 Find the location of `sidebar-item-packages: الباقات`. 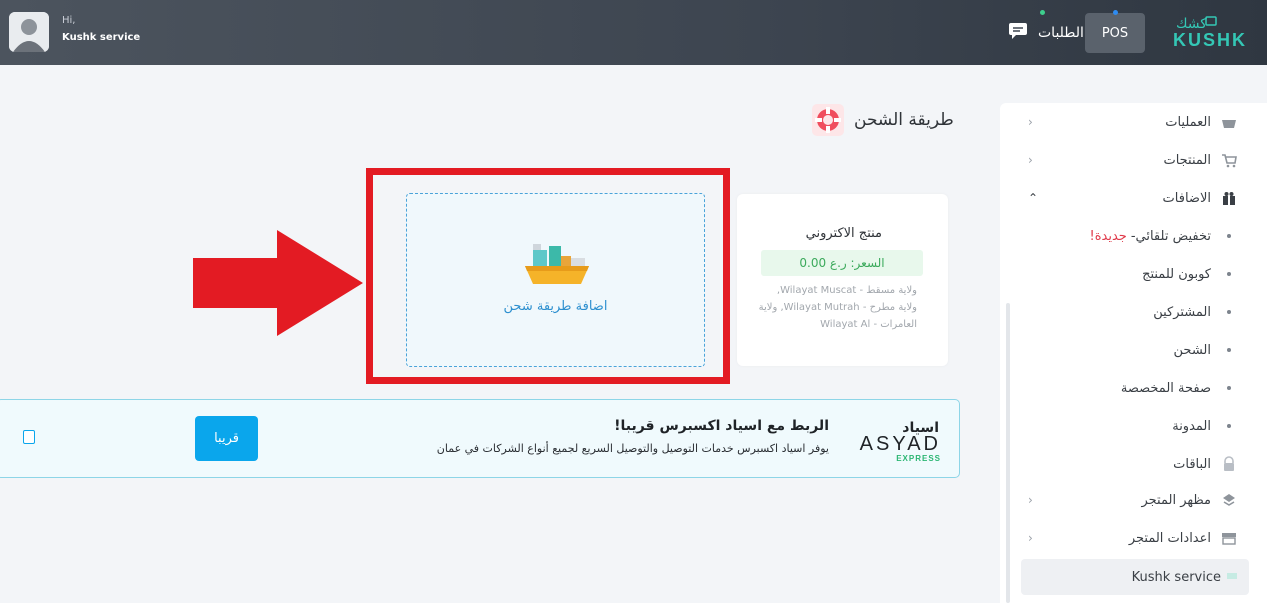

sidebar-item-packages: الباقات is located at coordinates (1205, 464).